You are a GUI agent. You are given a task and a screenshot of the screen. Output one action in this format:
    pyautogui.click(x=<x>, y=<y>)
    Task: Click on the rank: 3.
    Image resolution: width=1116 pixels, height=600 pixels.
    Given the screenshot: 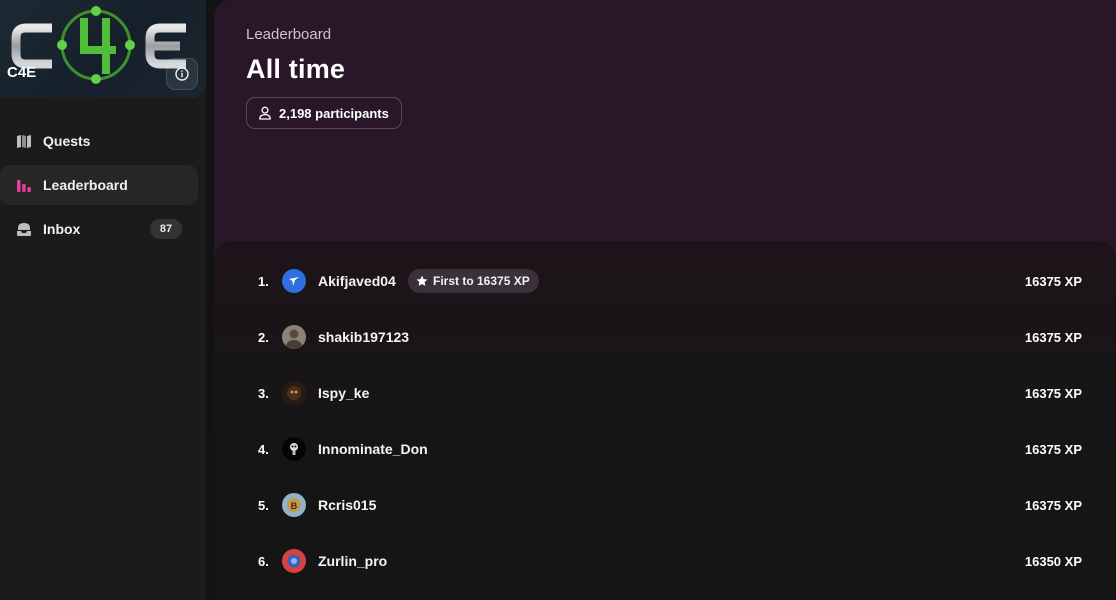 What is the action you would take?
    pyautogui.click(x=263, y=393)
    